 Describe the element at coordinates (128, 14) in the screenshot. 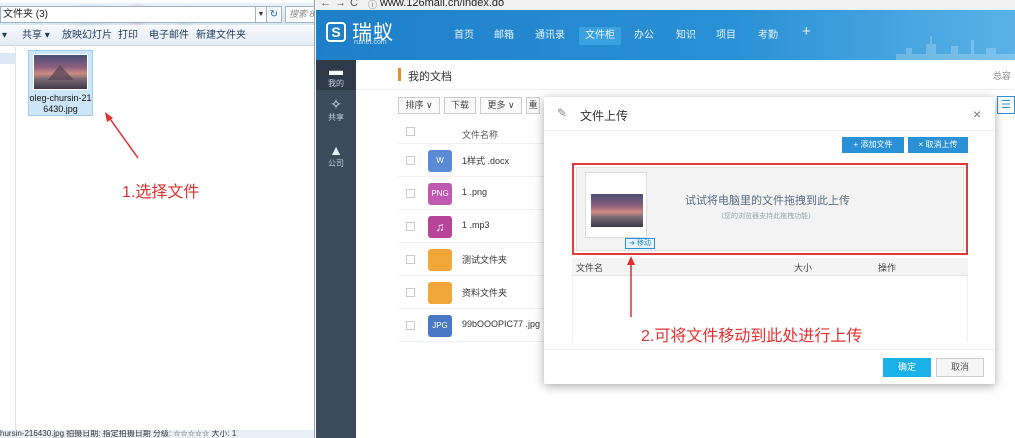

I see `explorer-path-field: 文件夹 (3)` at that location.